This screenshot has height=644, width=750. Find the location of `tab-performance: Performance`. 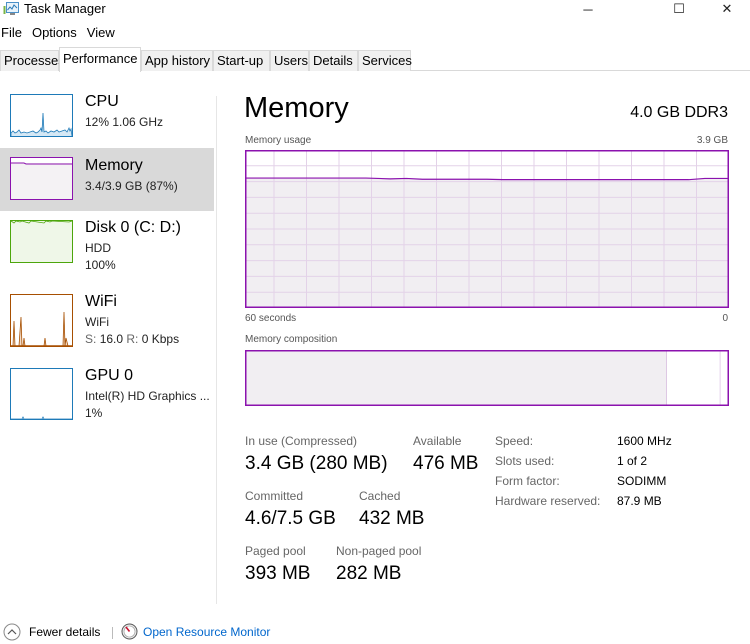

tab-performance: Performance is located at coordinates (100, 59).